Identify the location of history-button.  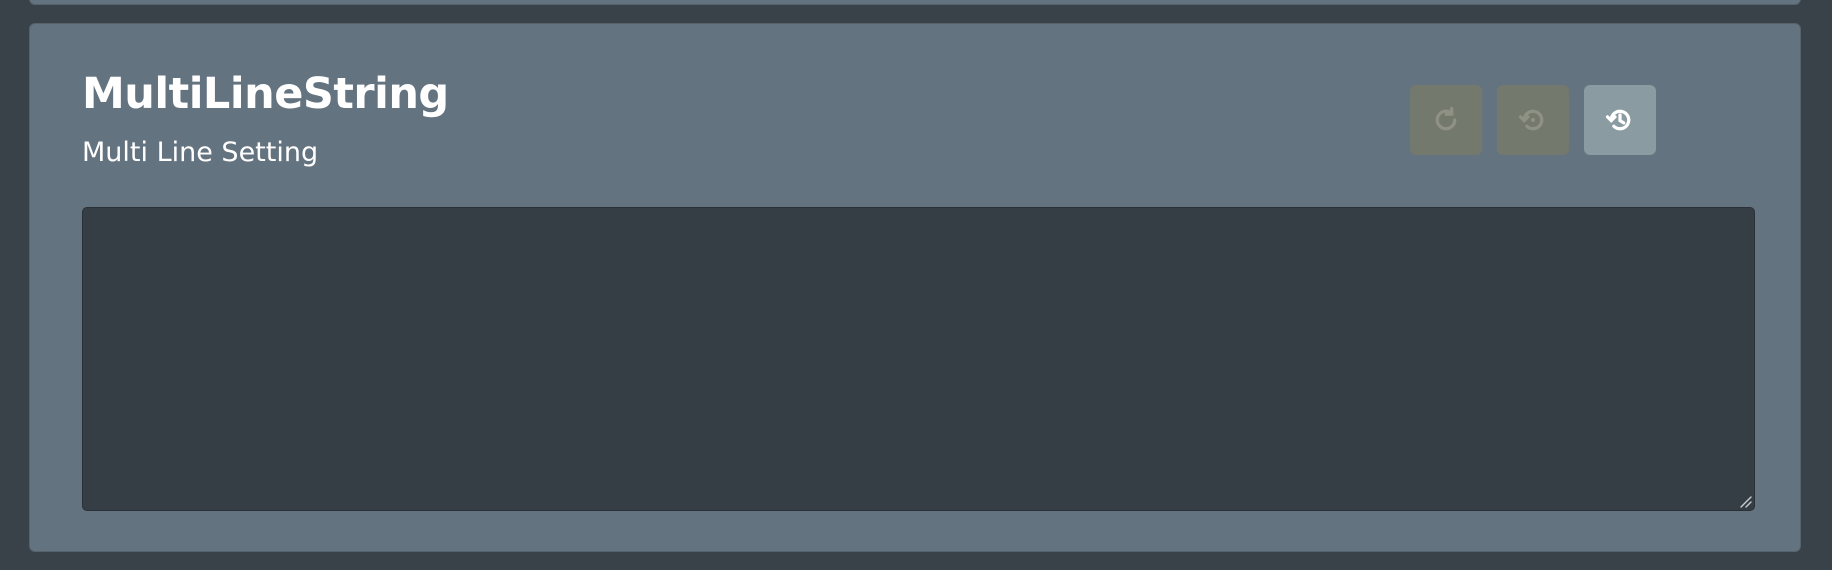
(1620, 120).